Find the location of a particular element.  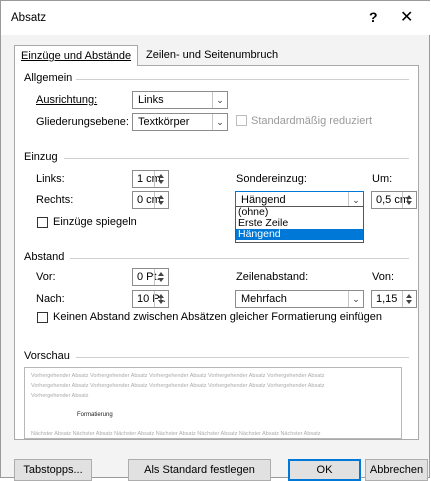

rechts-indent-spinner: 0 cm is located at coordinates (150, 200).